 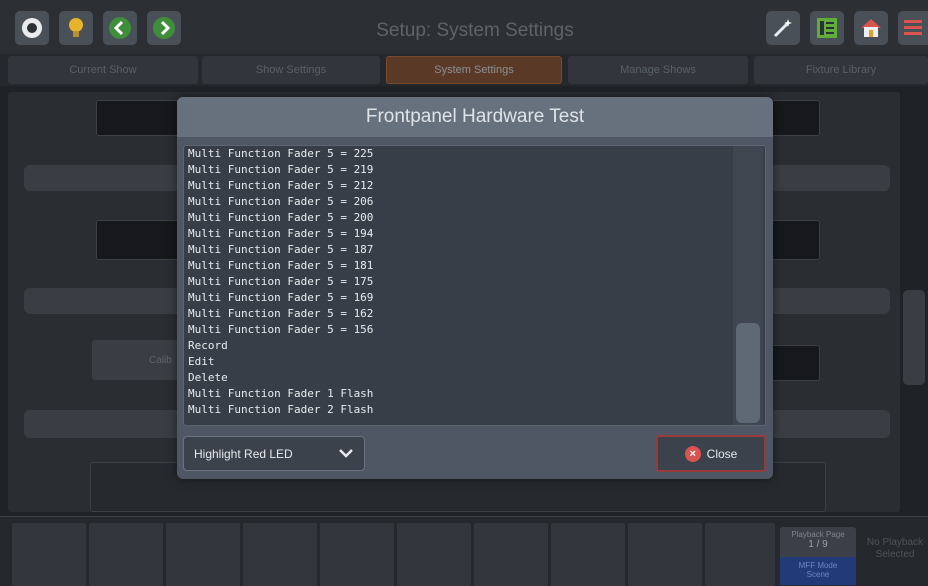 What do you see at coordinates (871, 28) in the screenshot?
I see `home-icon` at bounding box center [871, 28].